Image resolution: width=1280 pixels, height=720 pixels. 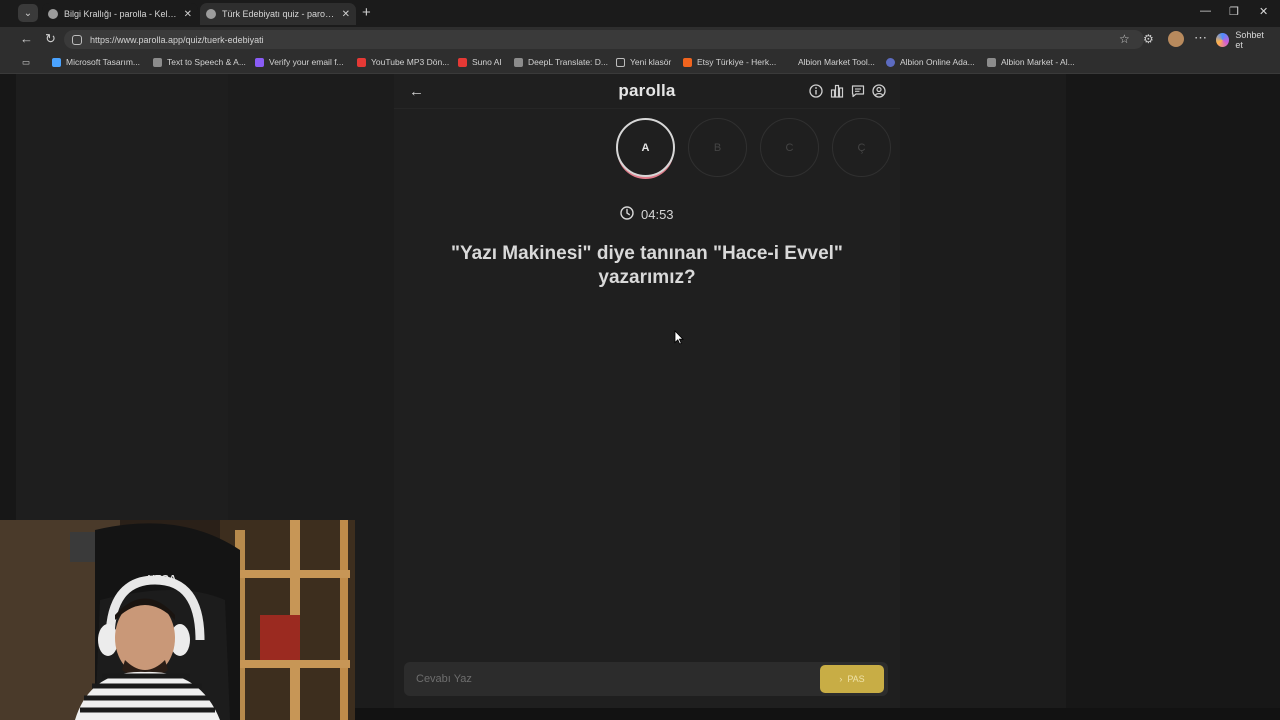 I want to click on webcam-overlay: VEGA, so click(x=177, y=620).